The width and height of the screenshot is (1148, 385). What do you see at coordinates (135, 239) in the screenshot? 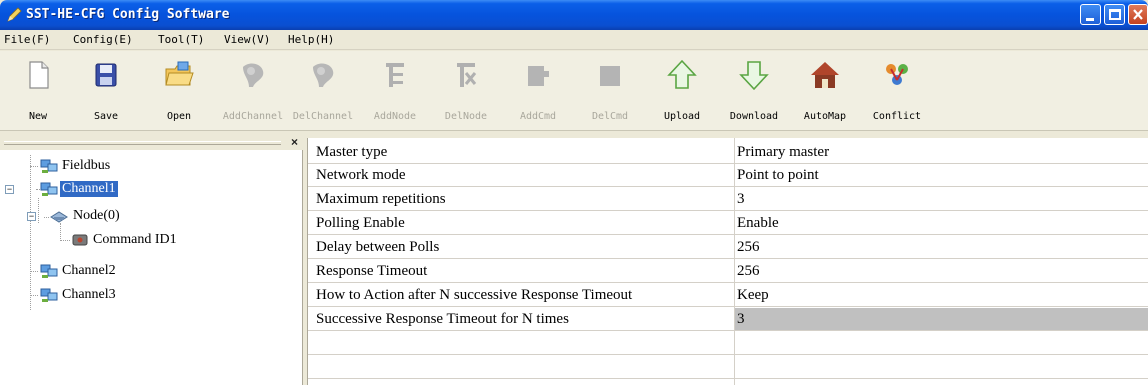
I see `tree-label: Command ID1` at bounding box center [135, 239].